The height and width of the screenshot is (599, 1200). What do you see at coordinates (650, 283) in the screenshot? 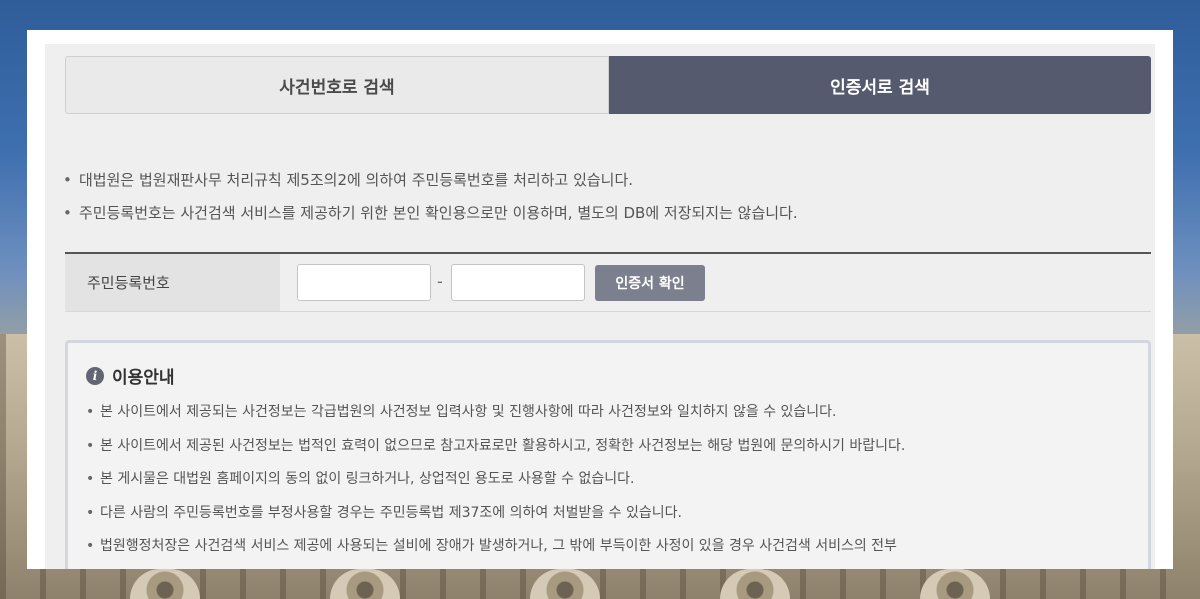
I see `certificate-confirm-button: 인증서 확인` at bounding box center [650, 283].